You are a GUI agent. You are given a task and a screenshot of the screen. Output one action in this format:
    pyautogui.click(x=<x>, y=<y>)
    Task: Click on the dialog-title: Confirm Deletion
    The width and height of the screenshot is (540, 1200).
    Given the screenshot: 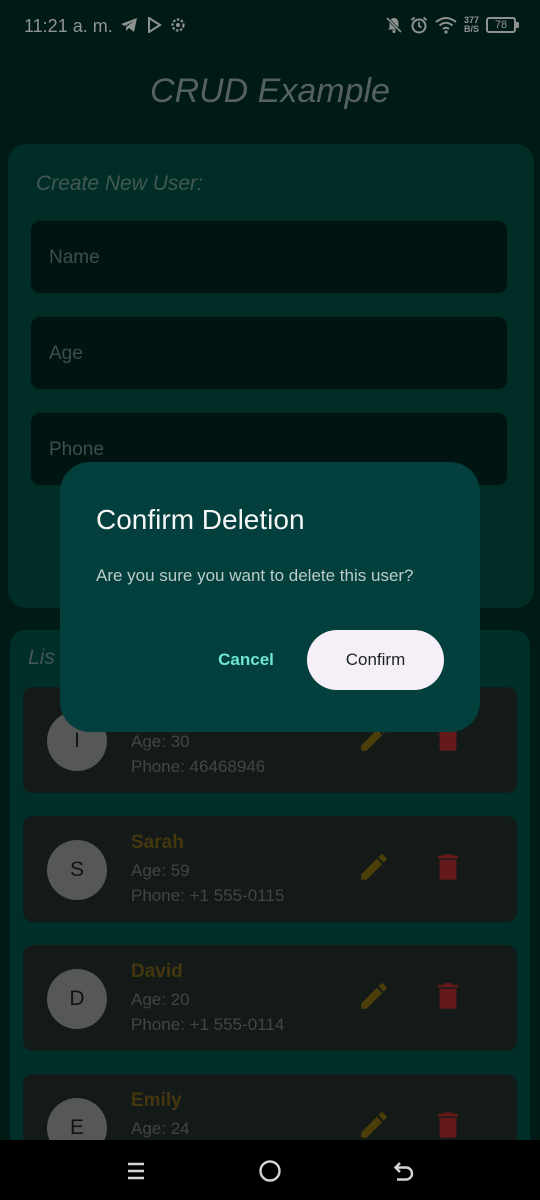 What is the action you would take?
    pyautogui.click(x=200, y=519)
    